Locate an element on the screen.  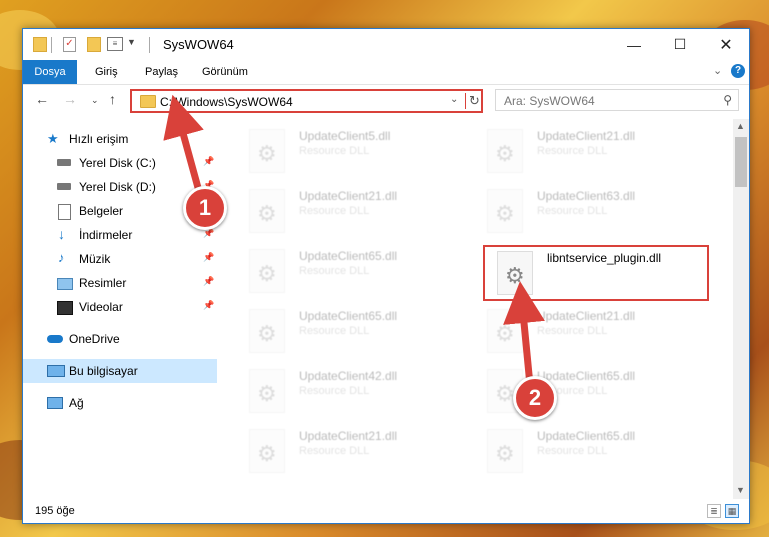
maximize-button: ☐ is located at coordinates (680, 44).